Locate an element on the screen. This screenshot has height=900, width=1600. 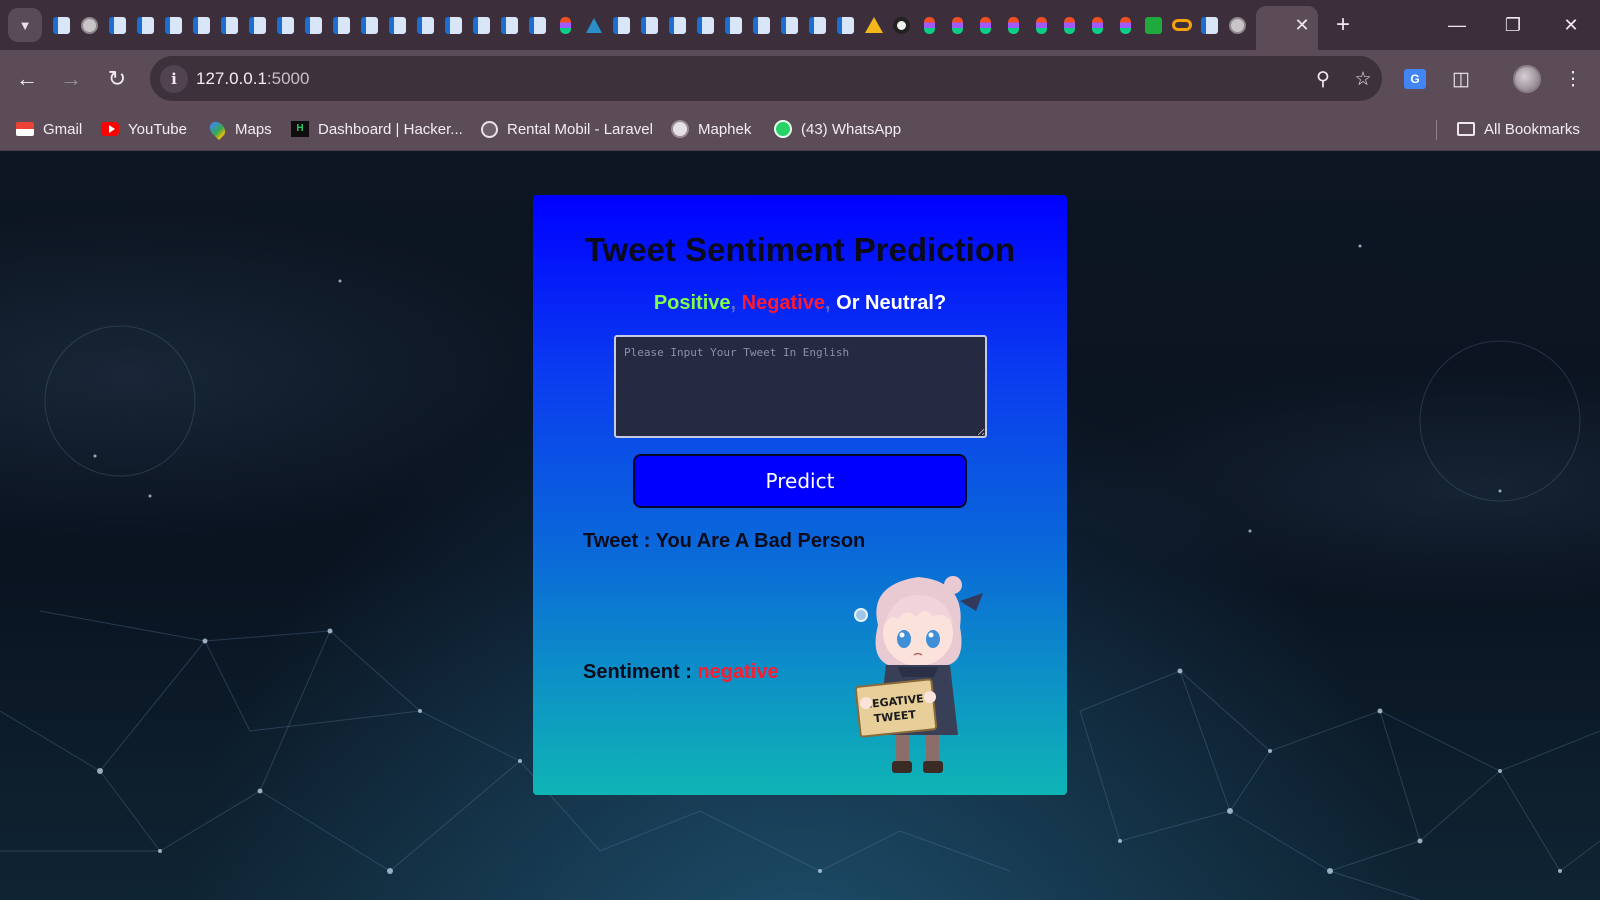
zoom-icon: ⚲ is located at coordinates (1323, 79).